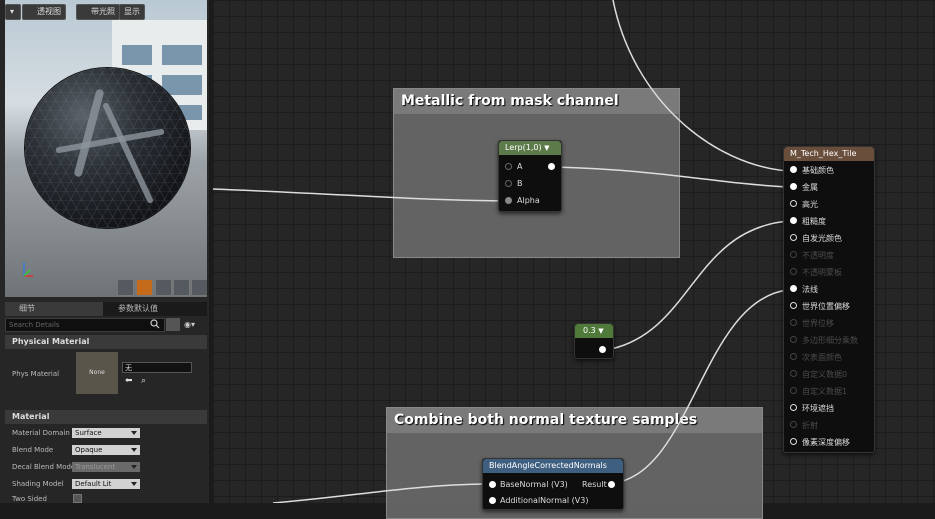 The image size is (935, 519). I want to click on preview-mesh-button, so click(199, 287).